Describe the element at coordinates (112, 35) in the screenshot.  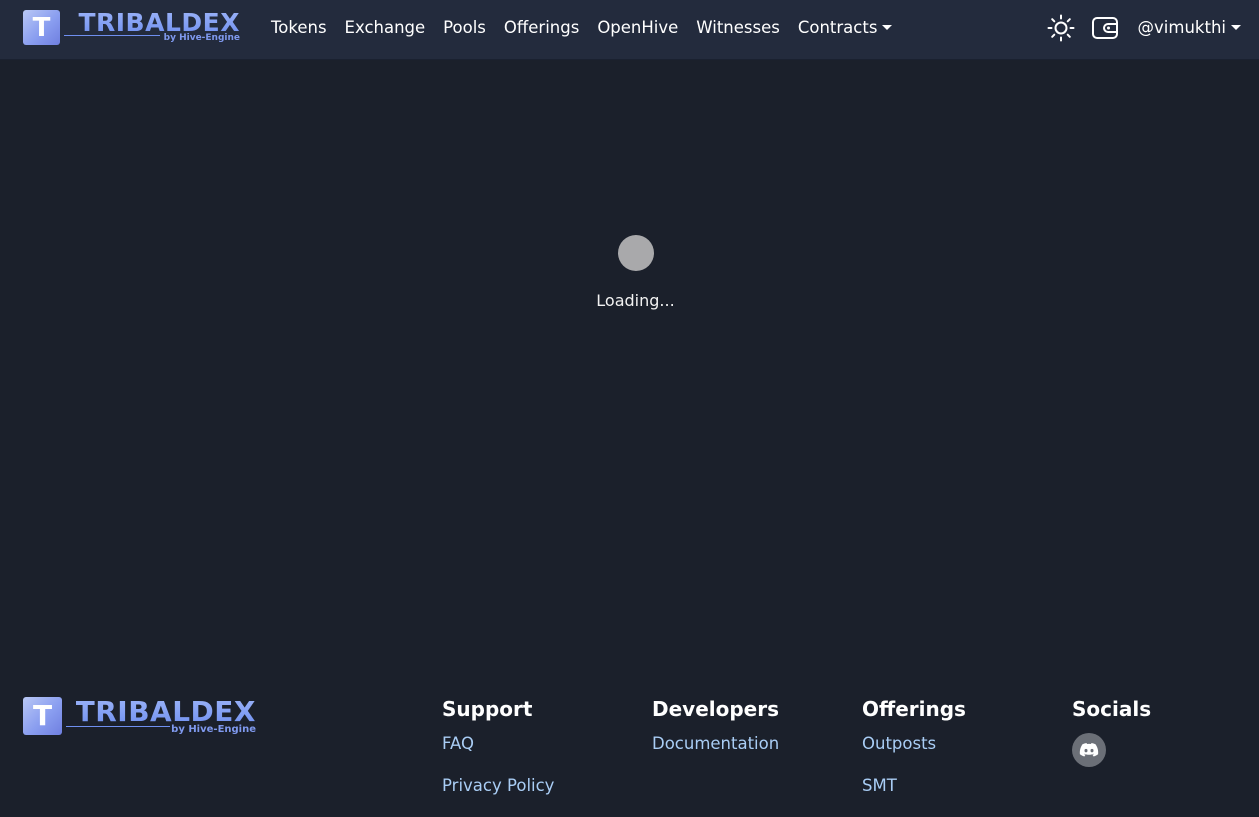
I see `brand-underline` at that location.